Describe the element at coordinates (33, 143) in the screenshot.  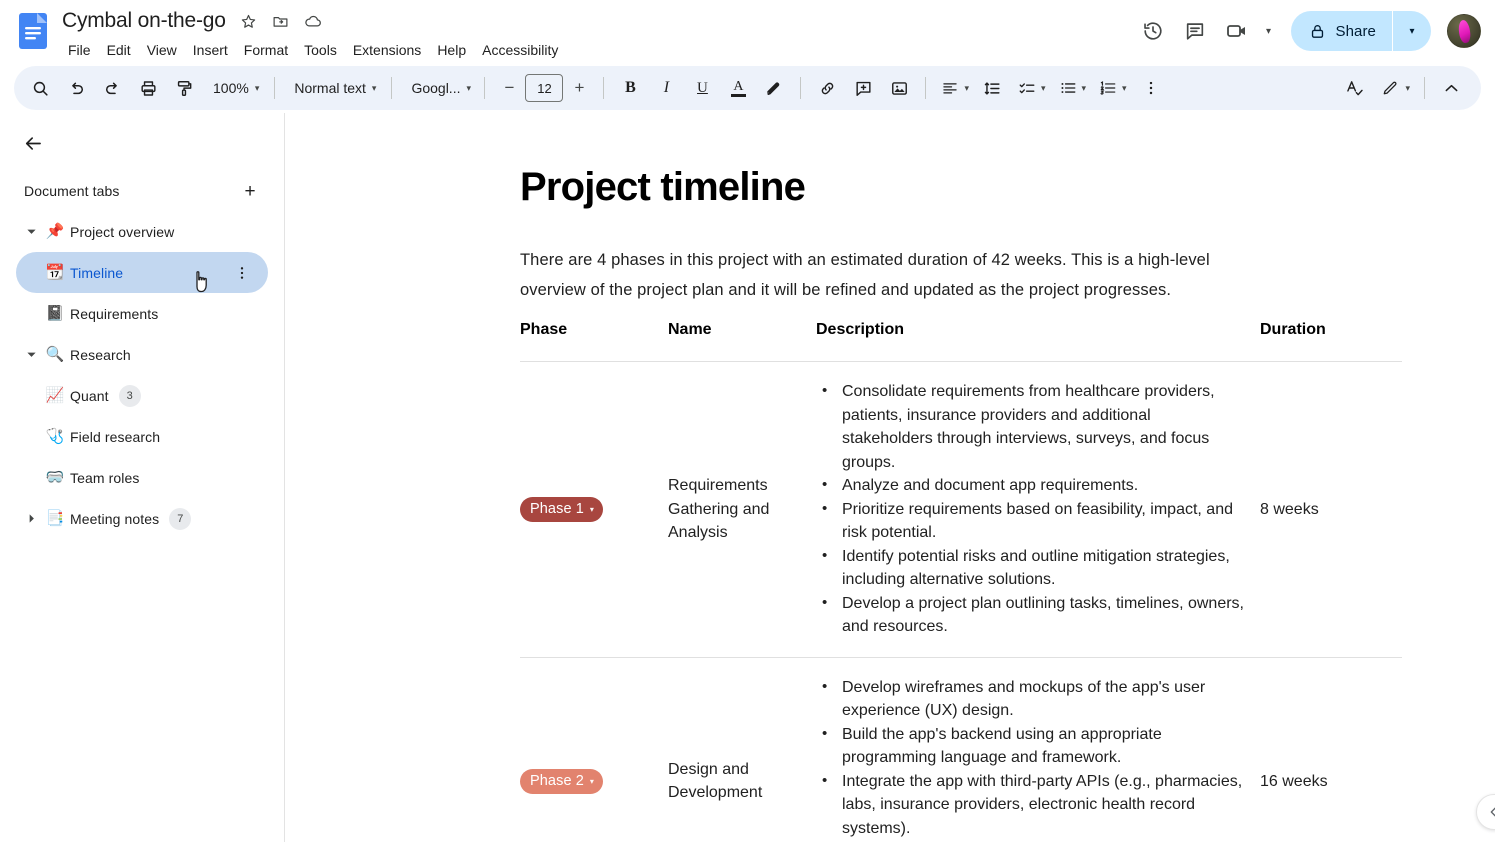
I see `back-arrow-icon` at that location.